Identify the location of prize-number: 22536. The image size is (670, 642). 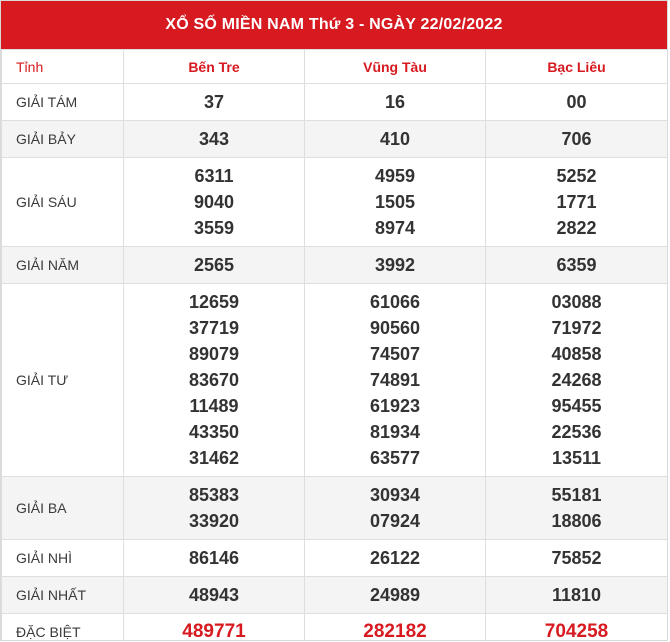
(576, 432).